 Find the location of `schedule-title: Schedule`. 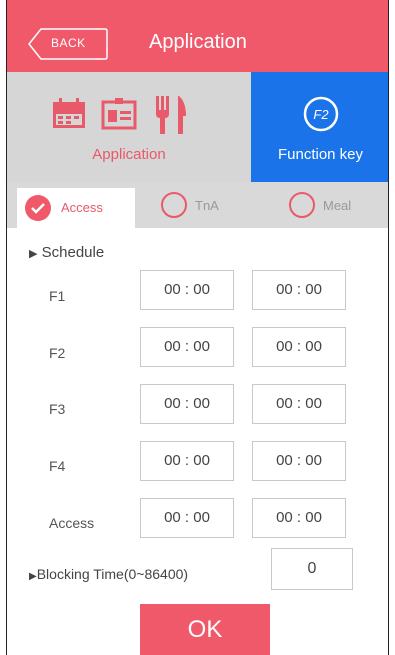

schedule-title: Schedule is located at coordinates (73, 252).